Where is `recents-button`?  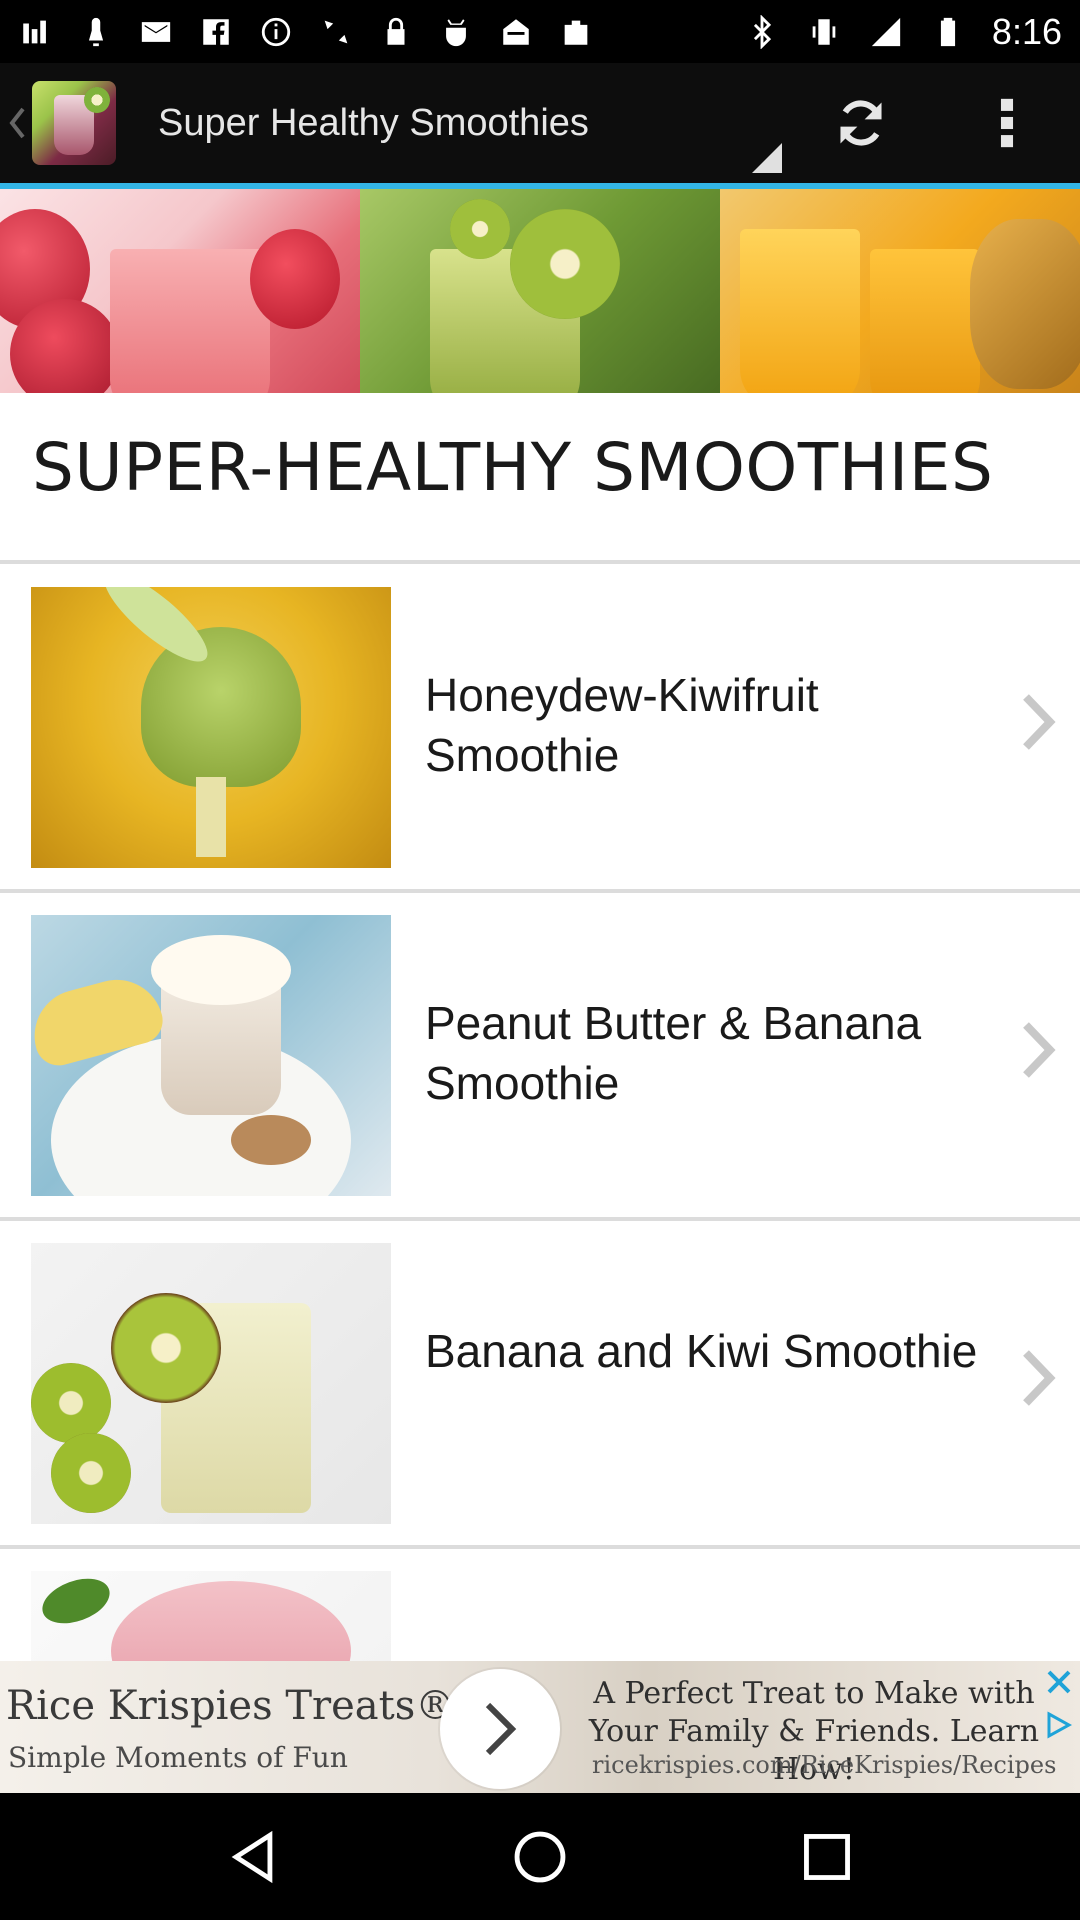 recents-button is located at coordinates (827, 1857).